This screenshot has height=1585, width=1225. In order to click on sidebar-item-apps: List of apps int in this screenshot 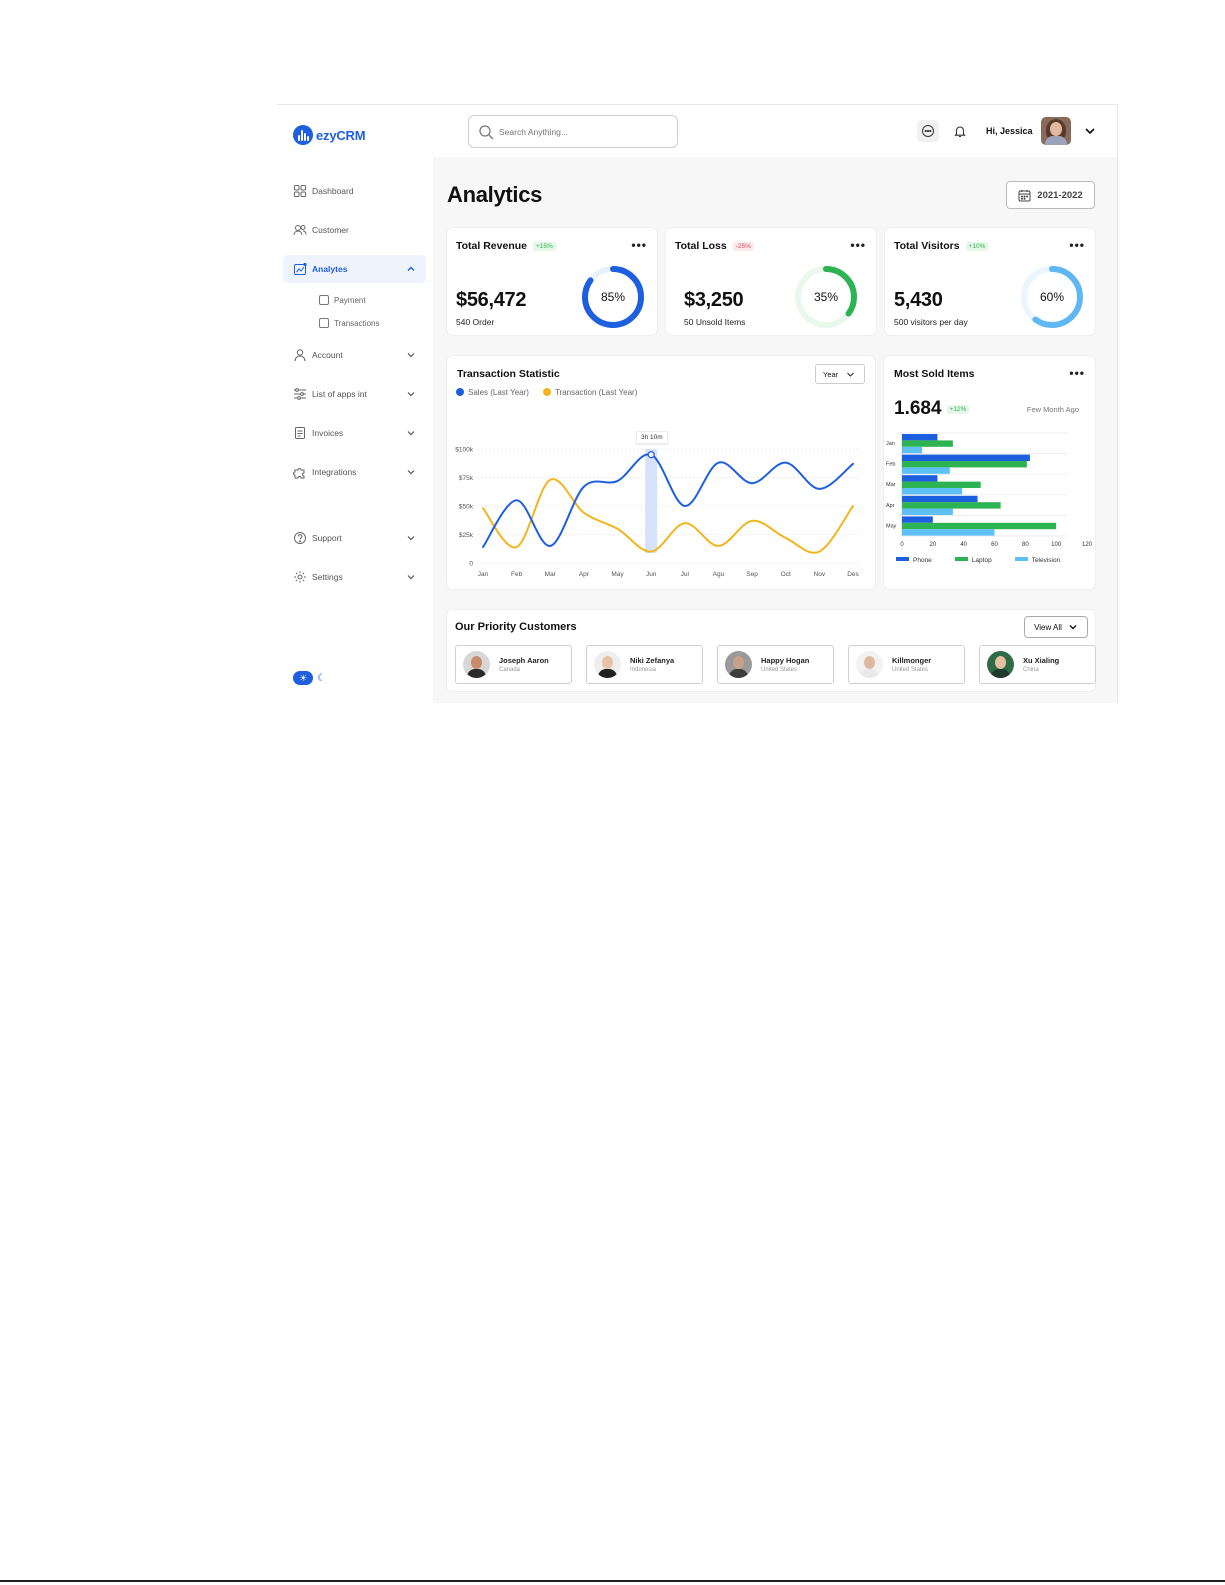, I will do `click(354, 394)`.